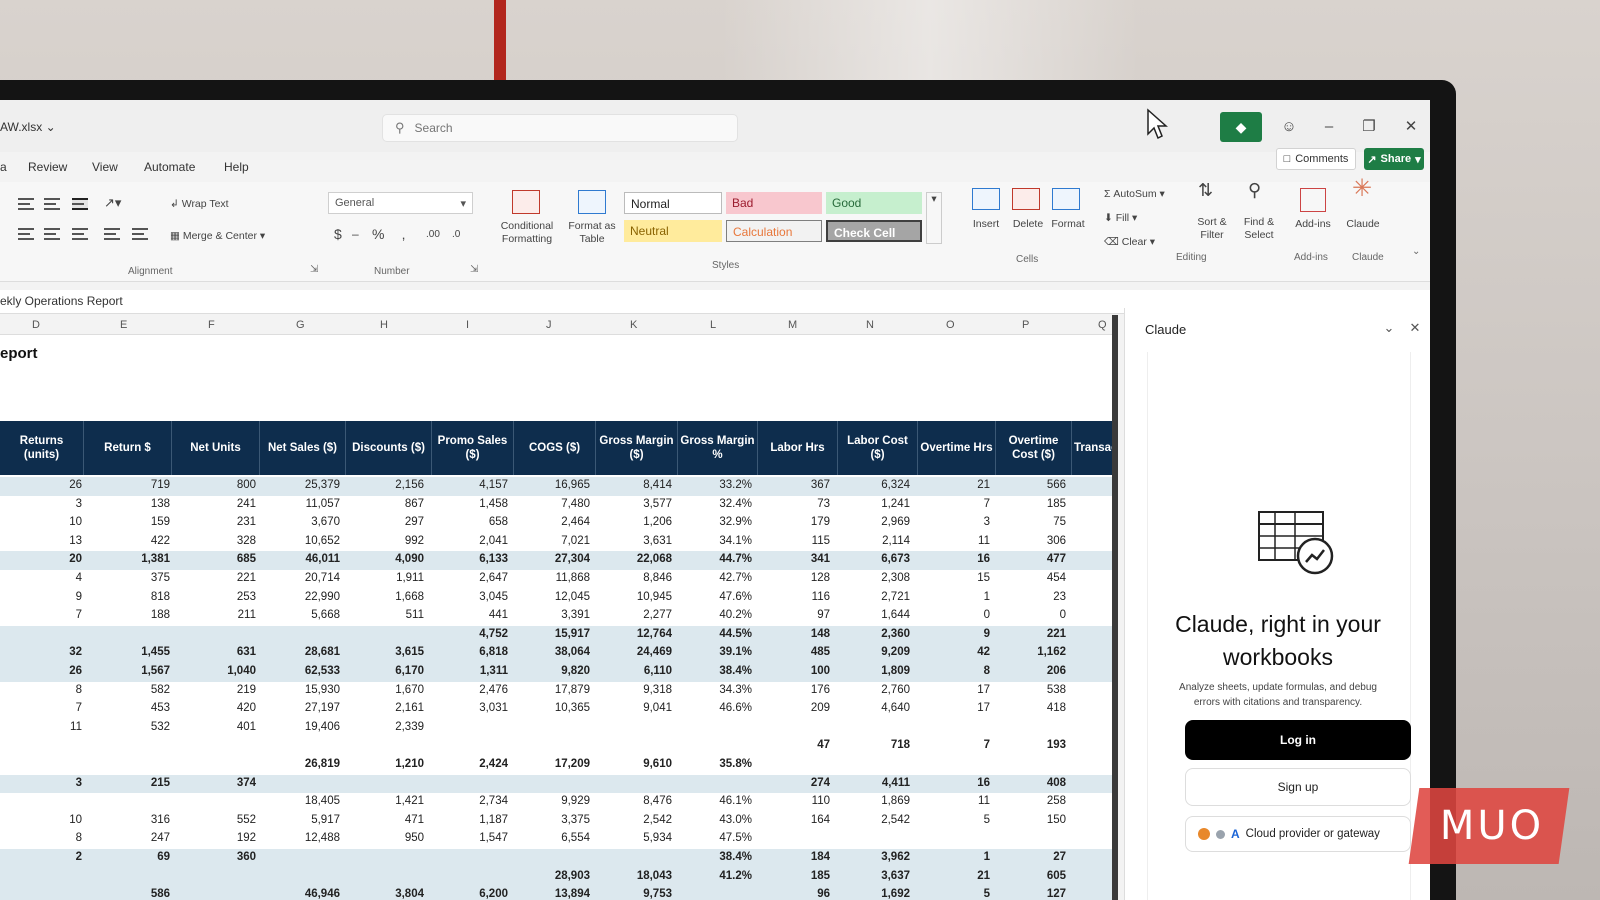 This screenshot has height=900, width=1600. I want to click on table-cell: 47.5%, so click(735, 838).